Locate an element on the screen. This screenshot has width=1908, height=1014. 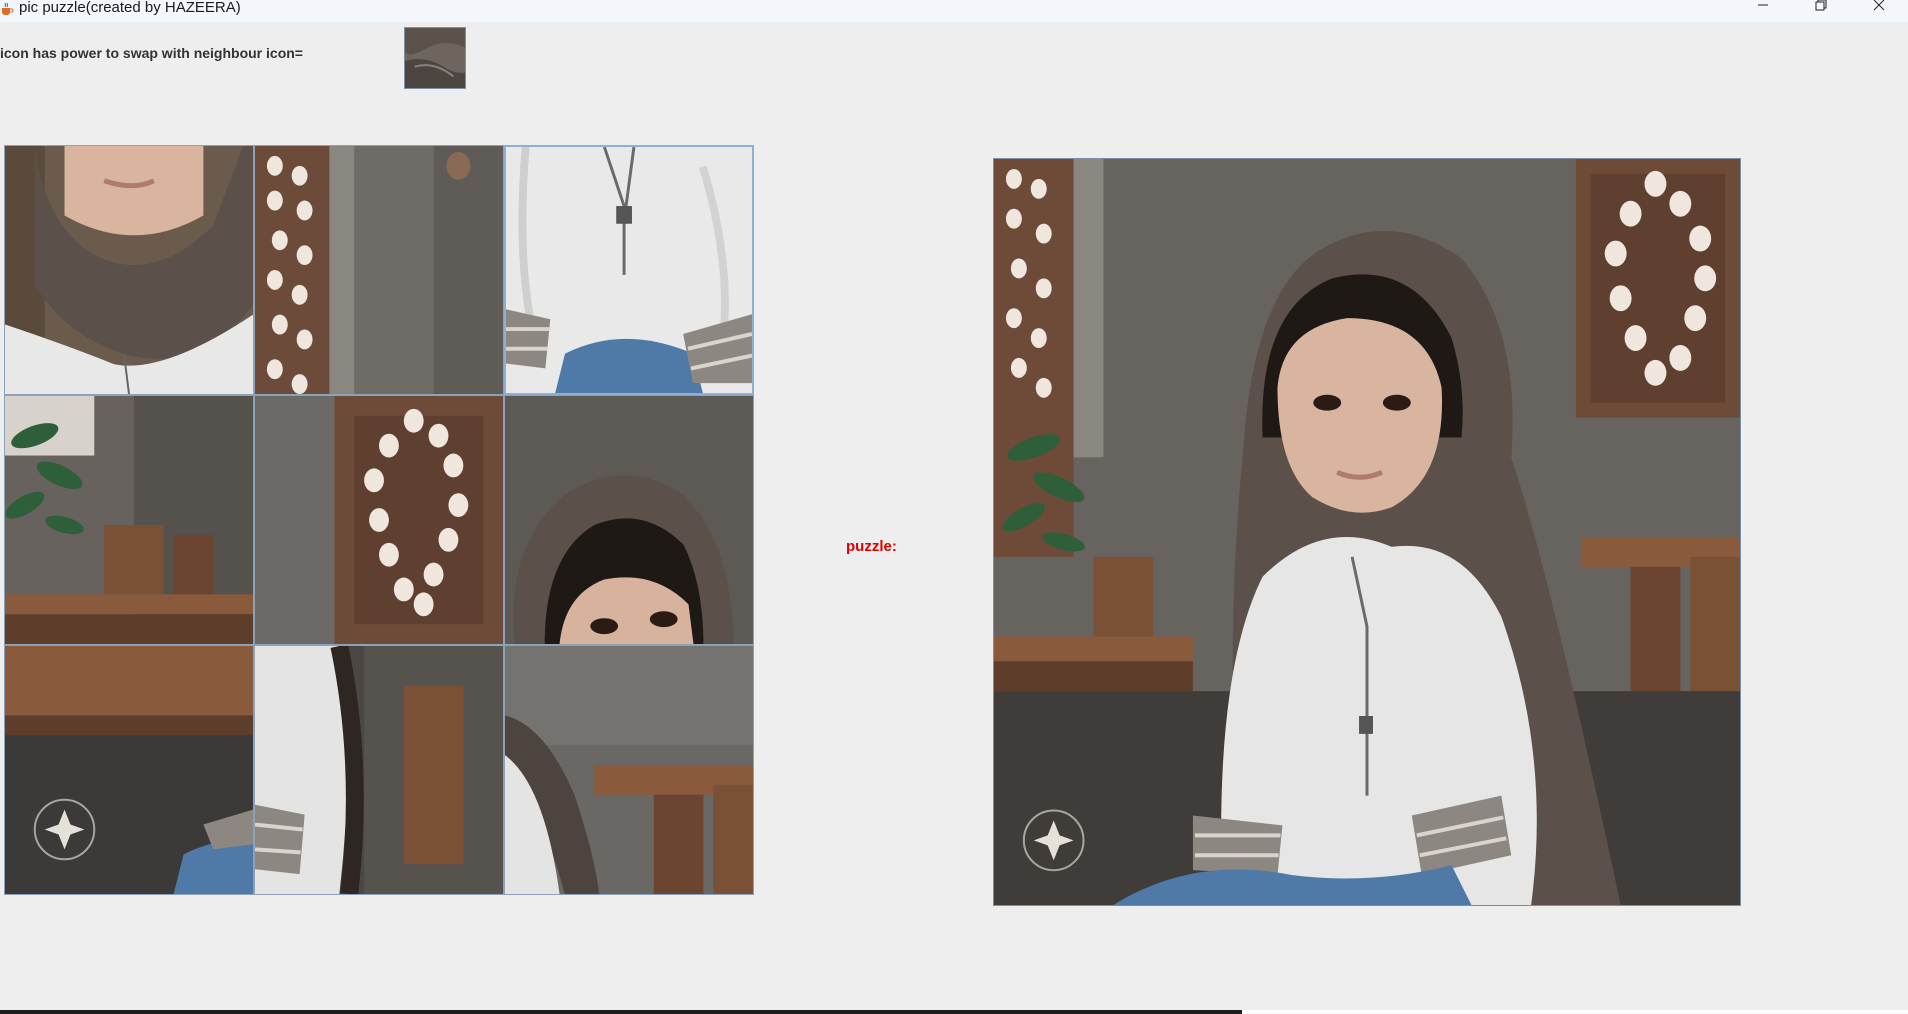
window-title: pic puzzle(created by HAZEERA) is located at coordinates (130, 8).